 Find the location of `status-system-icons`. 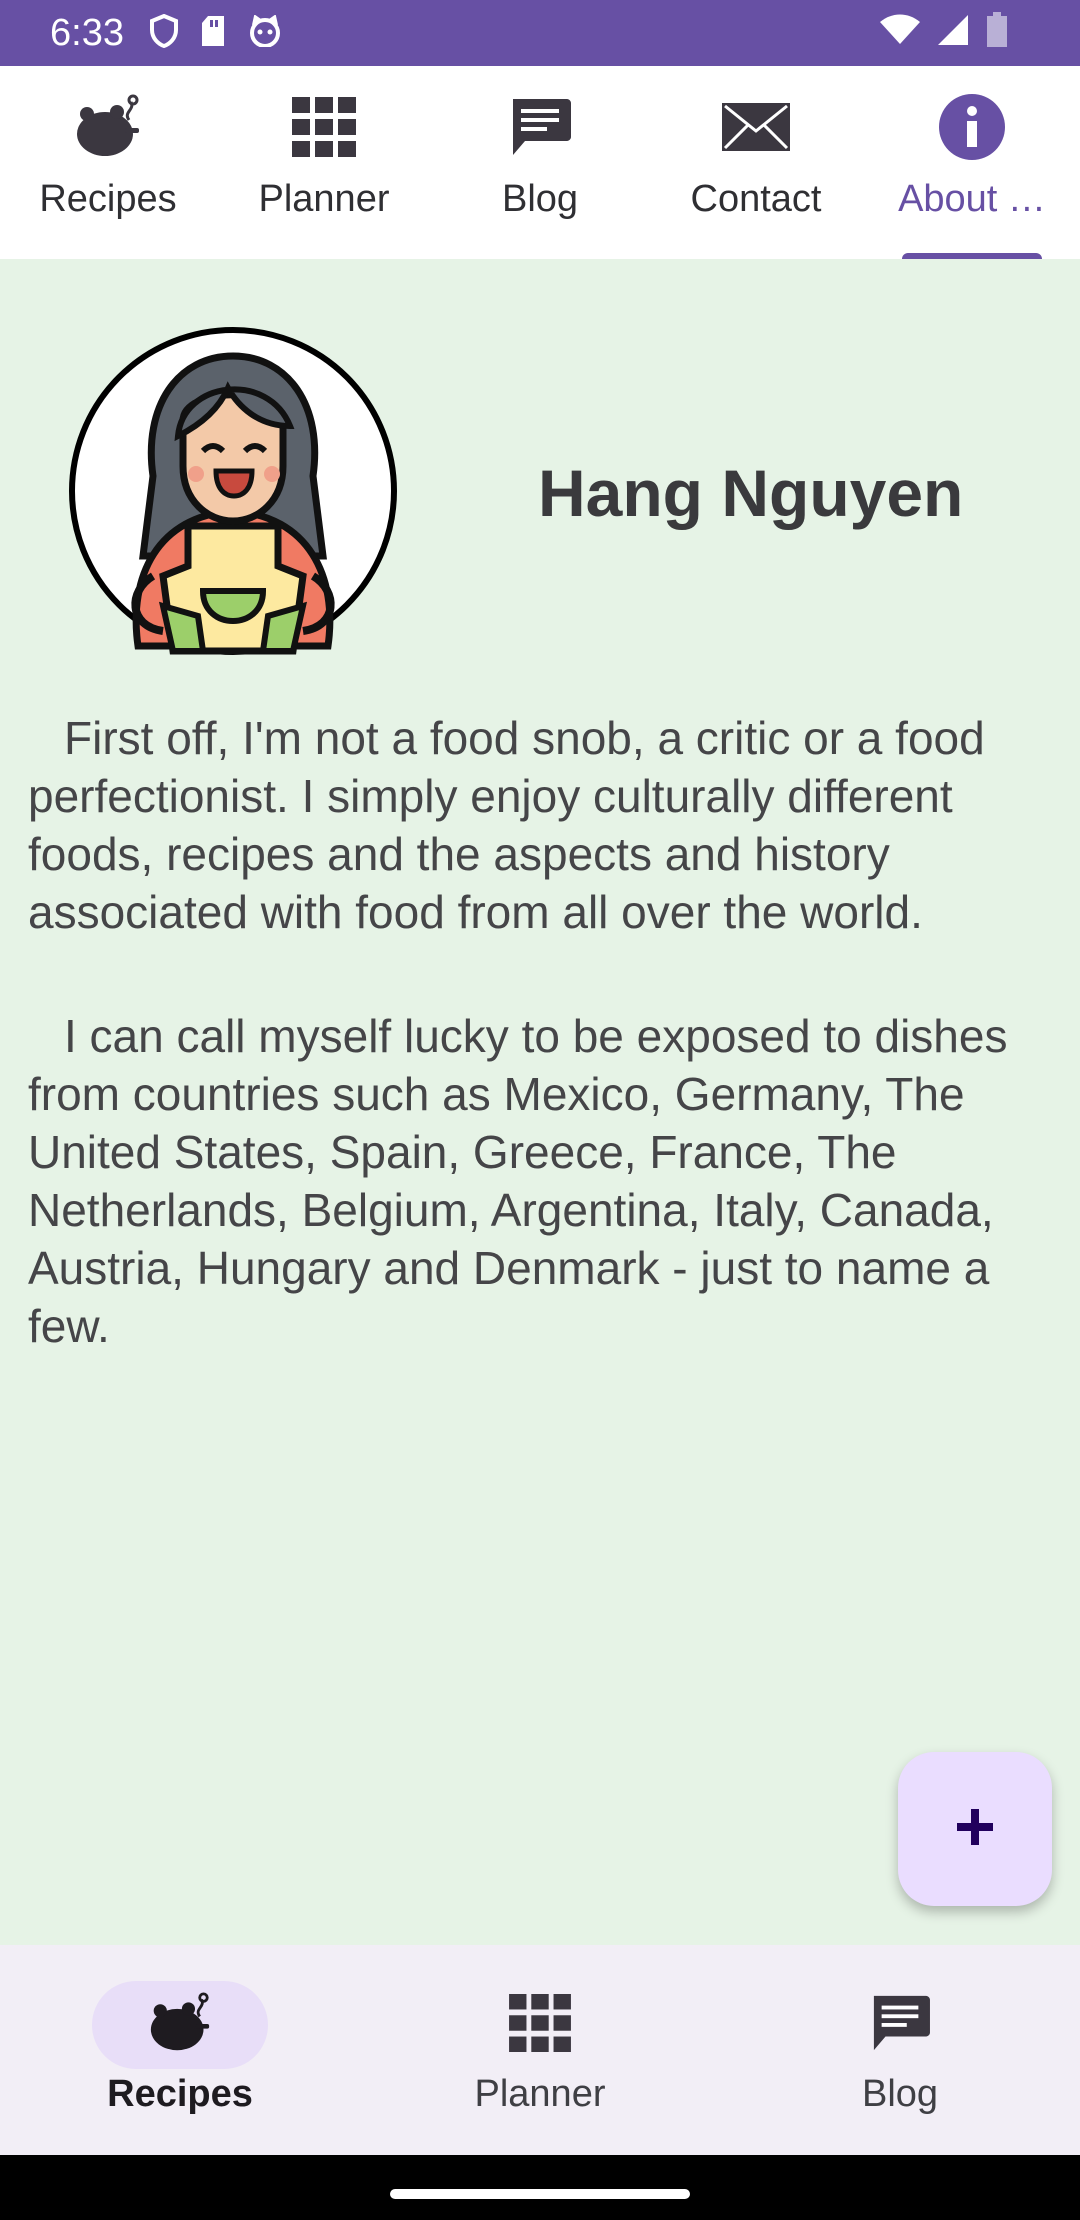

status-system-icons is located at coordinates (944, 32).